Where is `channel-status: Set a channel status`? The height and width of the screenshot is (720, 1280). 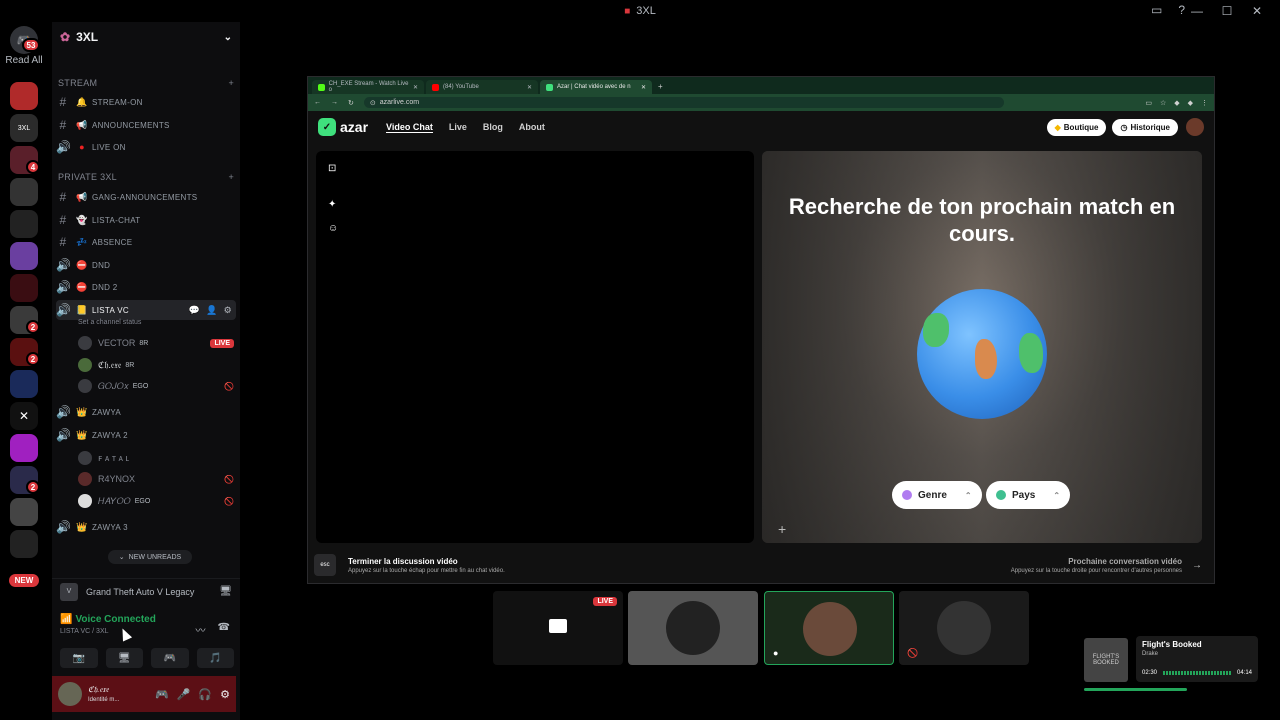 channel-status: Set a channel status is located at coordinates (109, 322).